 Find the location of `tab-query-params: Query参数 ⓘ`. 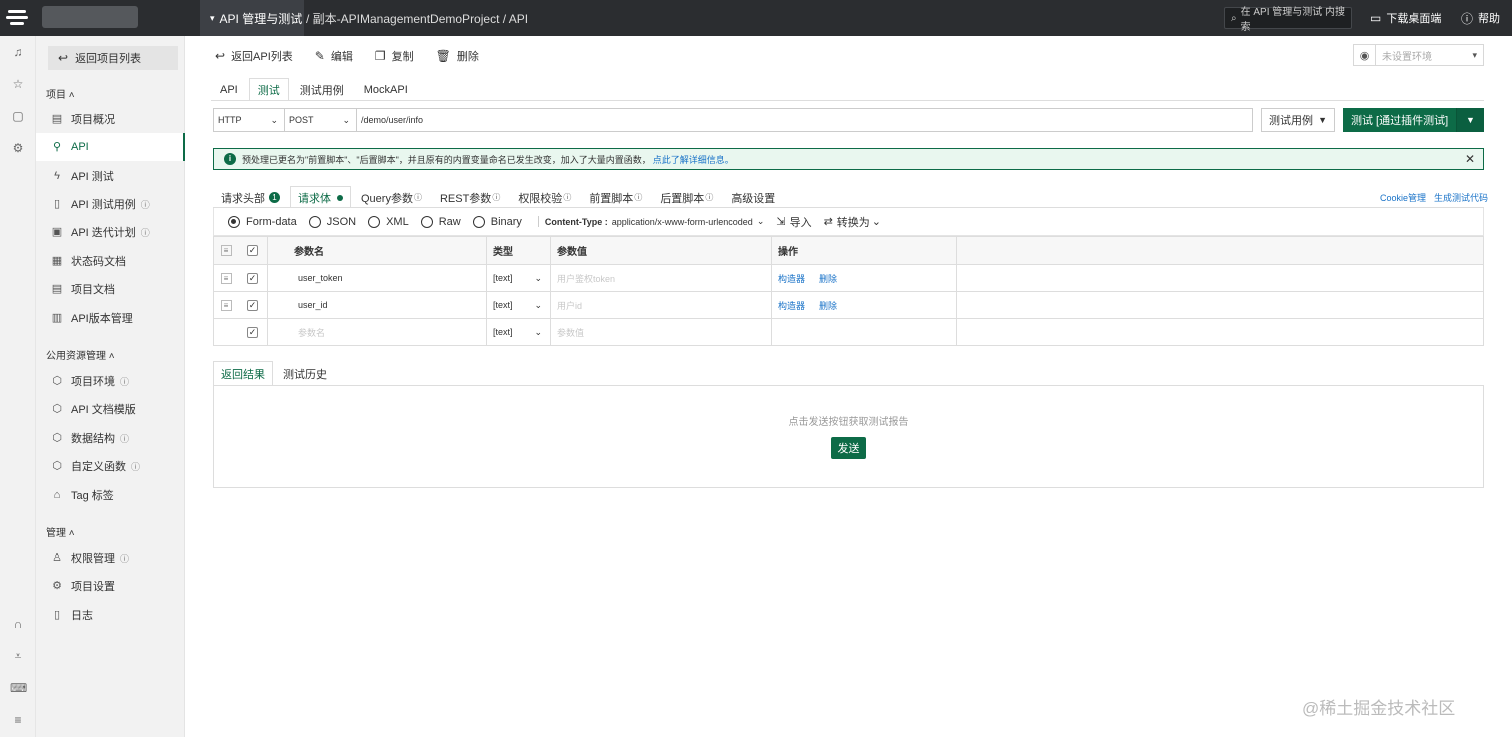

tab-query-params: Query参数 ⓘ is located at coordinates (391, 197).